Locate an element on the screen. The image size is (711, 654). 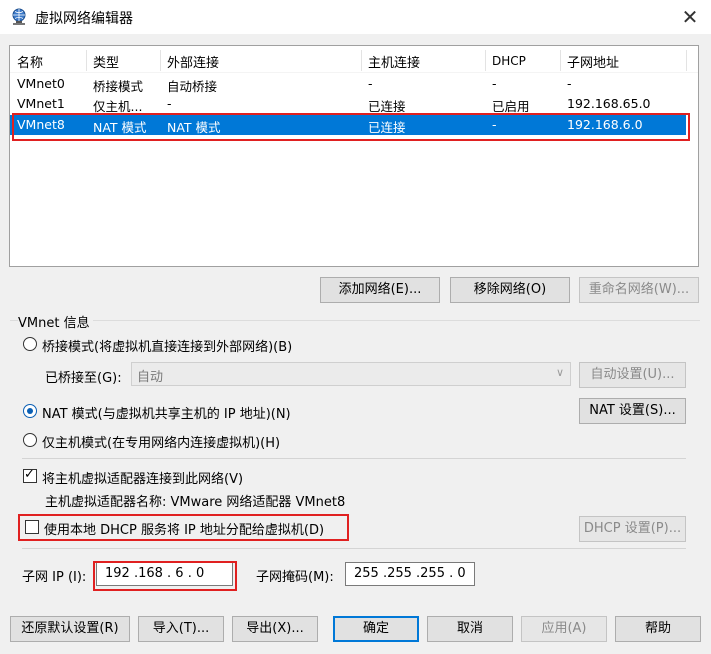
bridge-mode-radio is located at coordinates (30, 344).